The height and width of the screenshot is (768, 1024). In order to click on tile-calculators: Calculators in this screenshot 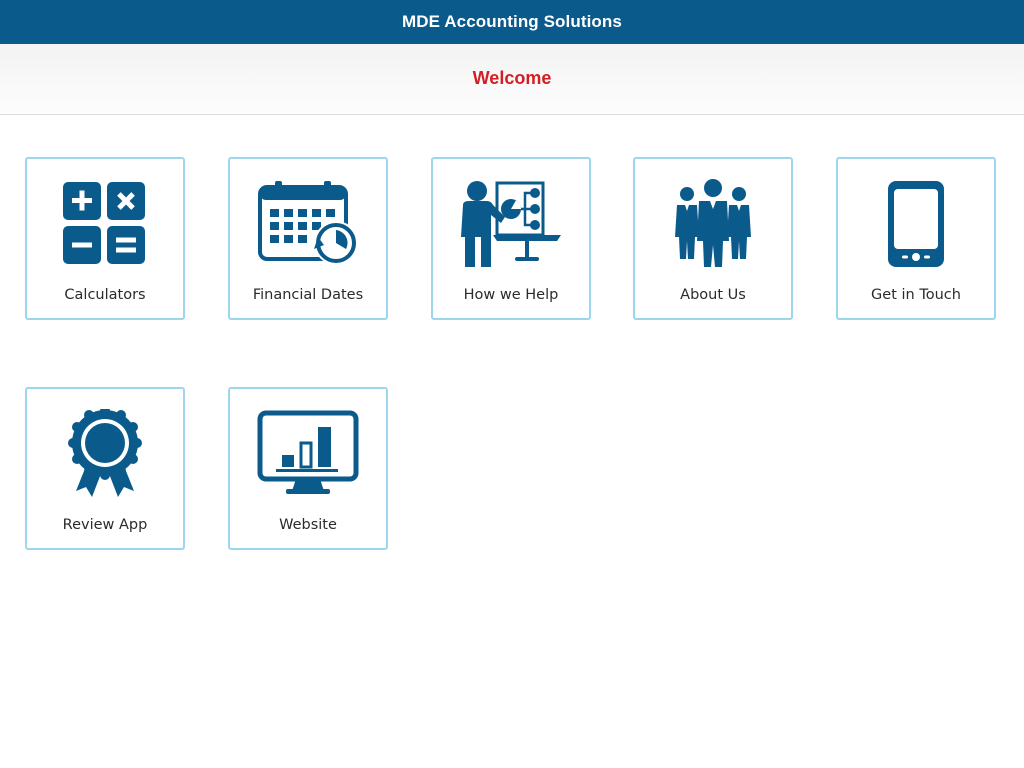, I will do `click(105, 238)`.